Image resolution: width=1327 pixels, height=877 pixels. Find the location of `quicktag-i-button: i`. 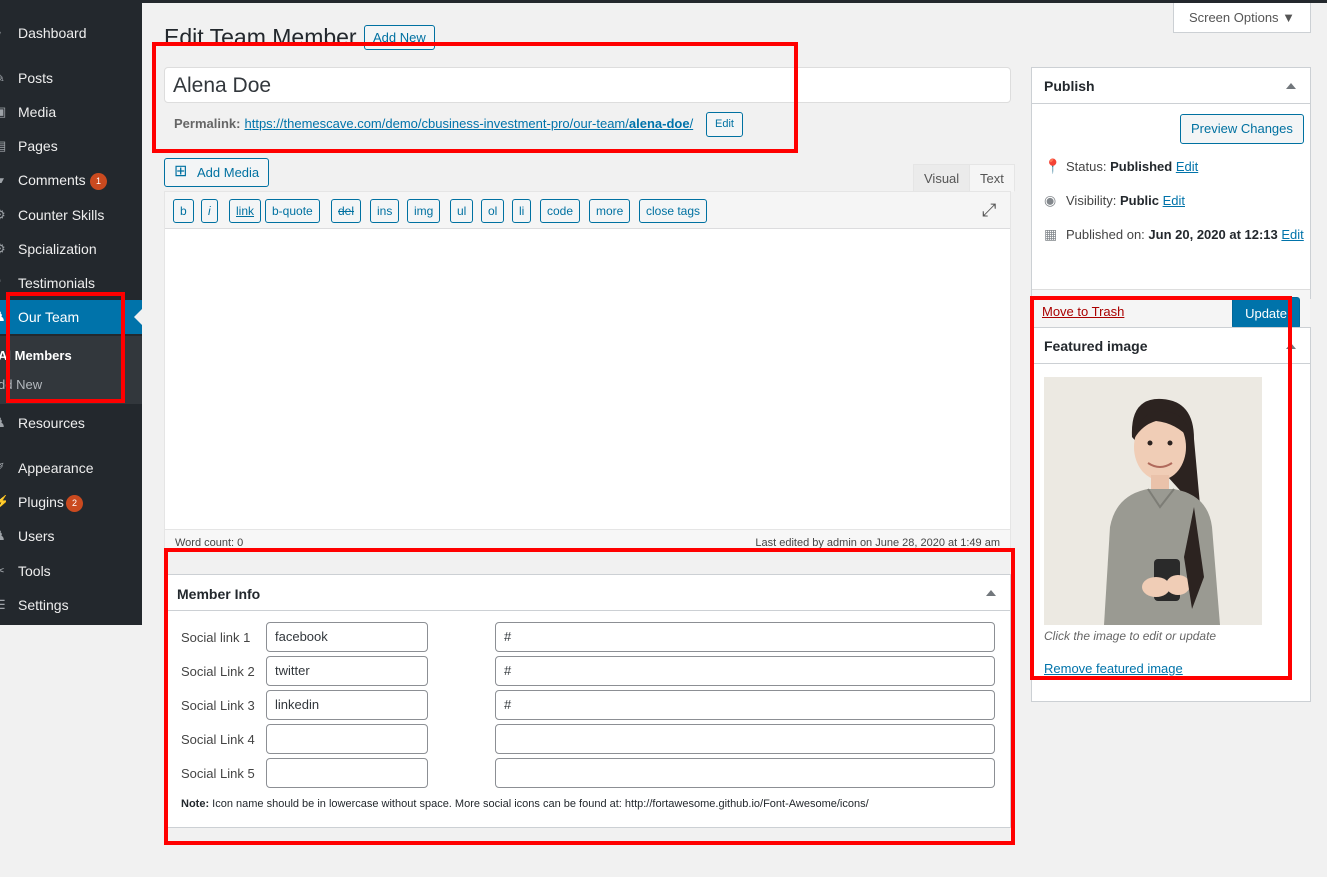

quicktag-i-button: i is located at coordinates (209, 211).